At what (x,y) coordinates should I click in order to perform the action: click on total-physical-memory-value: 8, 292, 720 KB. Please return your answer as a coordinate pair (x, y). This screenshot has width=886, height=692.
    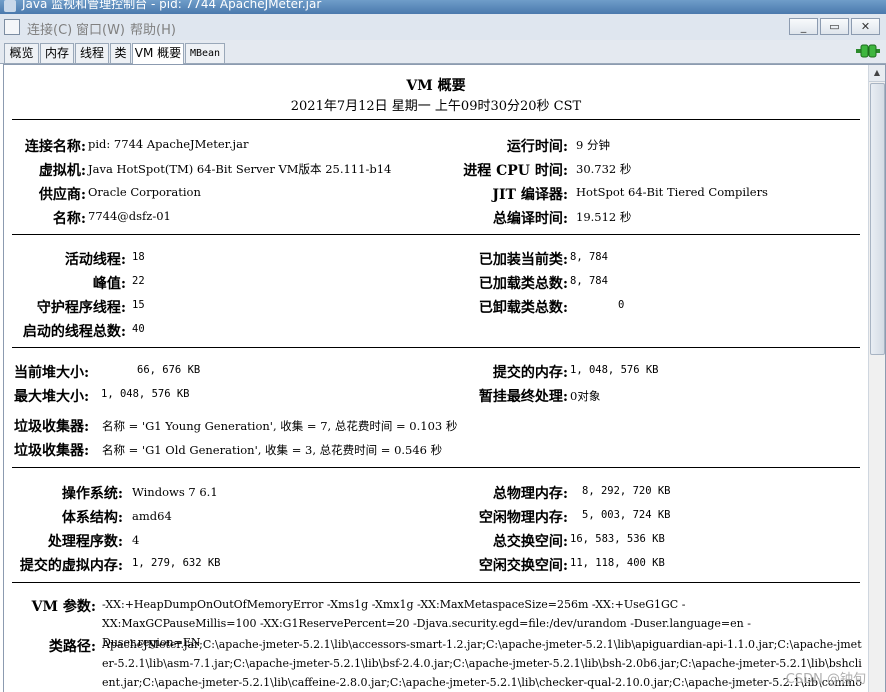
    Looking at the image, I should click on (626, 491).